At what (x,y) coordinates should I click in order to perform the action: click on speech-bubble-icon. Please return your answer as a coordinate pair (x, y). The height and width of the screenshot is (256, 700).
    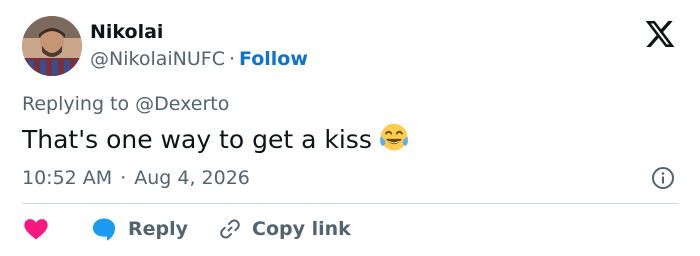
    Looking at the image, I should click on (104, 229).